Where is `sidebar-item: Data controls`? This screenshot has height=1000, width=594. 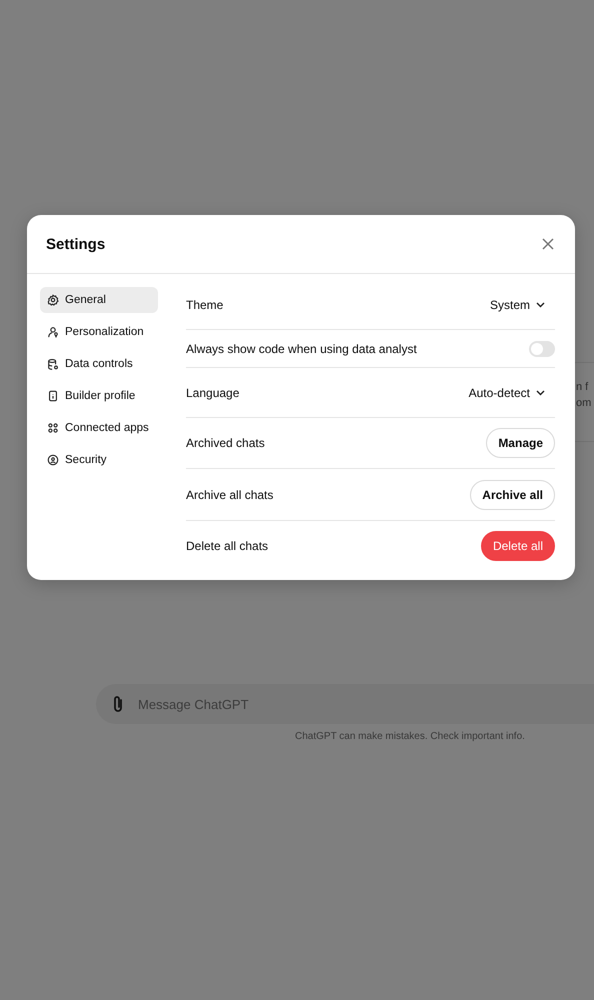 sidebar-item: Data controls is located at coordinates (99, 364).